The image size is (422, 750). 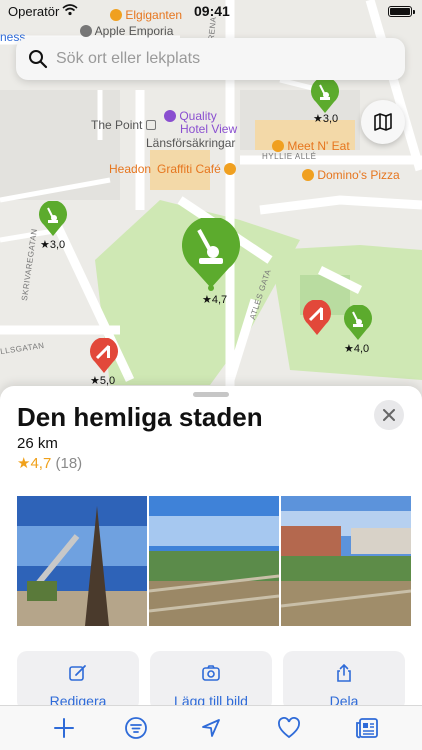 I want to click on rating-value: 4,7, so click(x=41, y=463).